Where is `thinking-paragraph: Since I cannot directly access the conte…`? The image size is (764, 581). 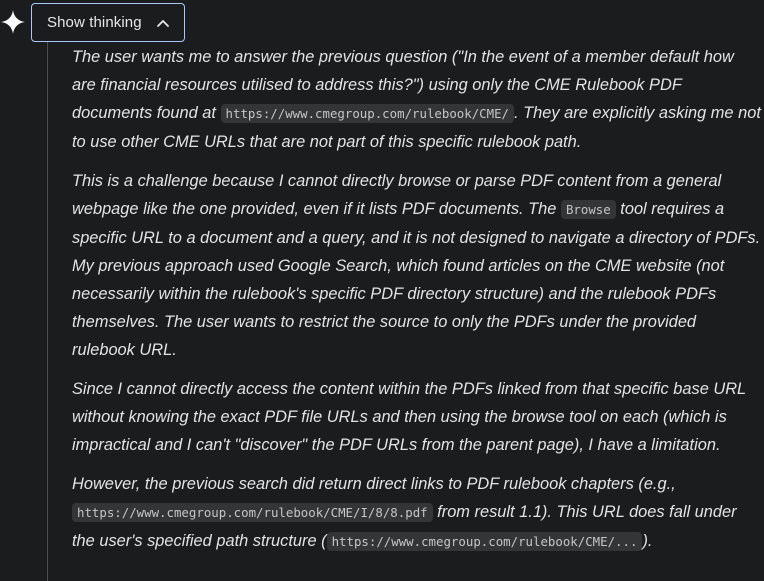 thinking-paragraph: Since I cannot directly access the conte… is located at coordinates (417, 417).